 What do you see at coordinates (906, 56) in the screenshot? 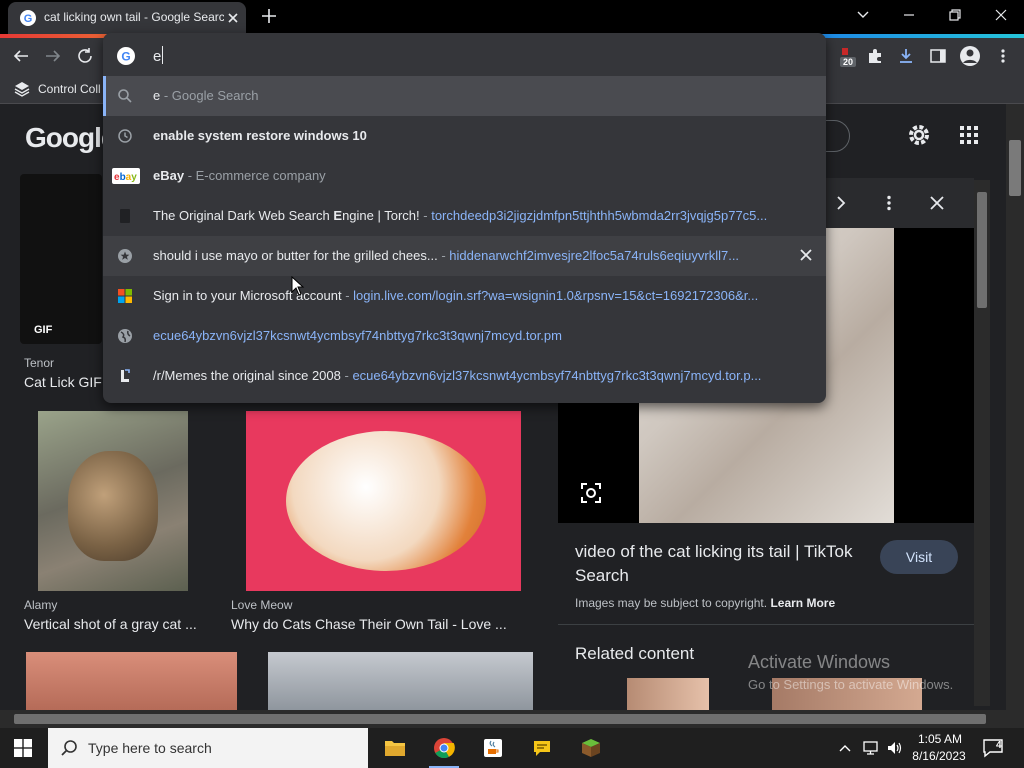
I see `download-icon` at bounding box center [906, 56].